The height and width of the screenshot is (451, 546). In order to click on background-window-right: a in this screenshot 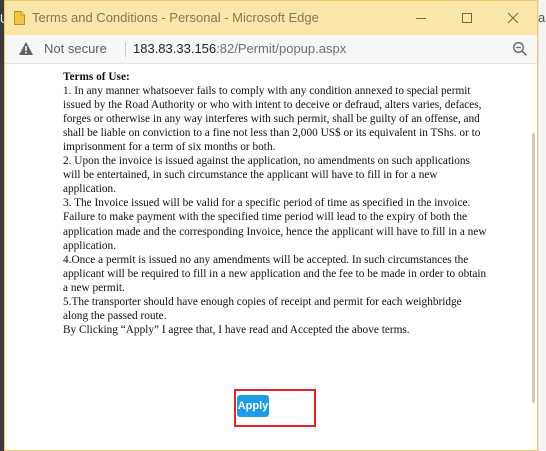, I will do `click(542, 225)`.